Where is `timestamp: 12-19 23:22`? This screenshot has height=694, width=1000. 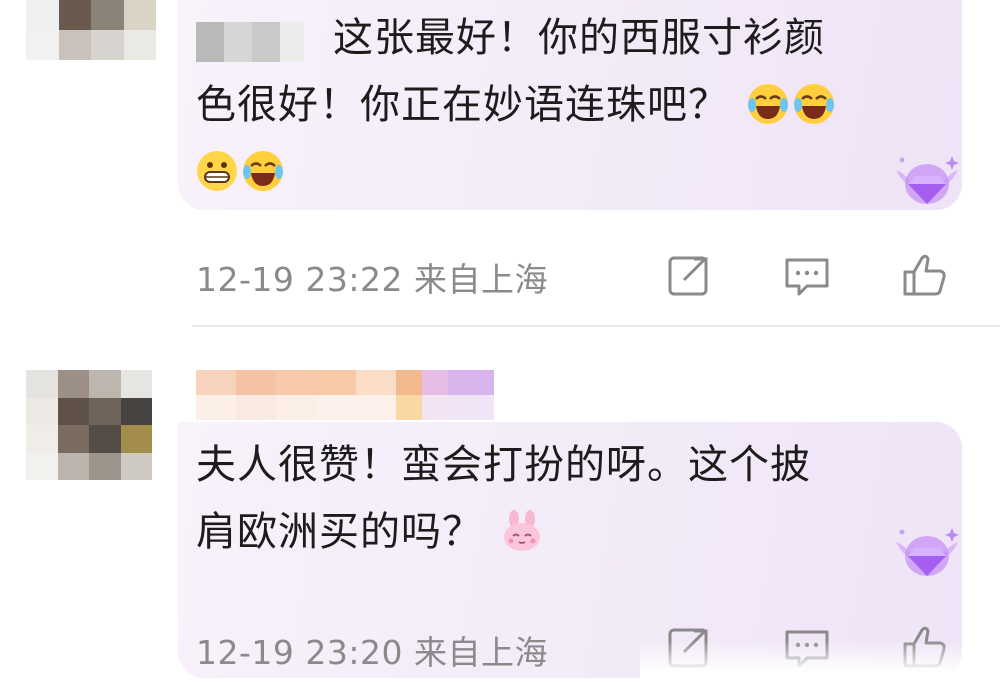 timestamp: 12-19 23:22 is located at coordinates (299, 279).